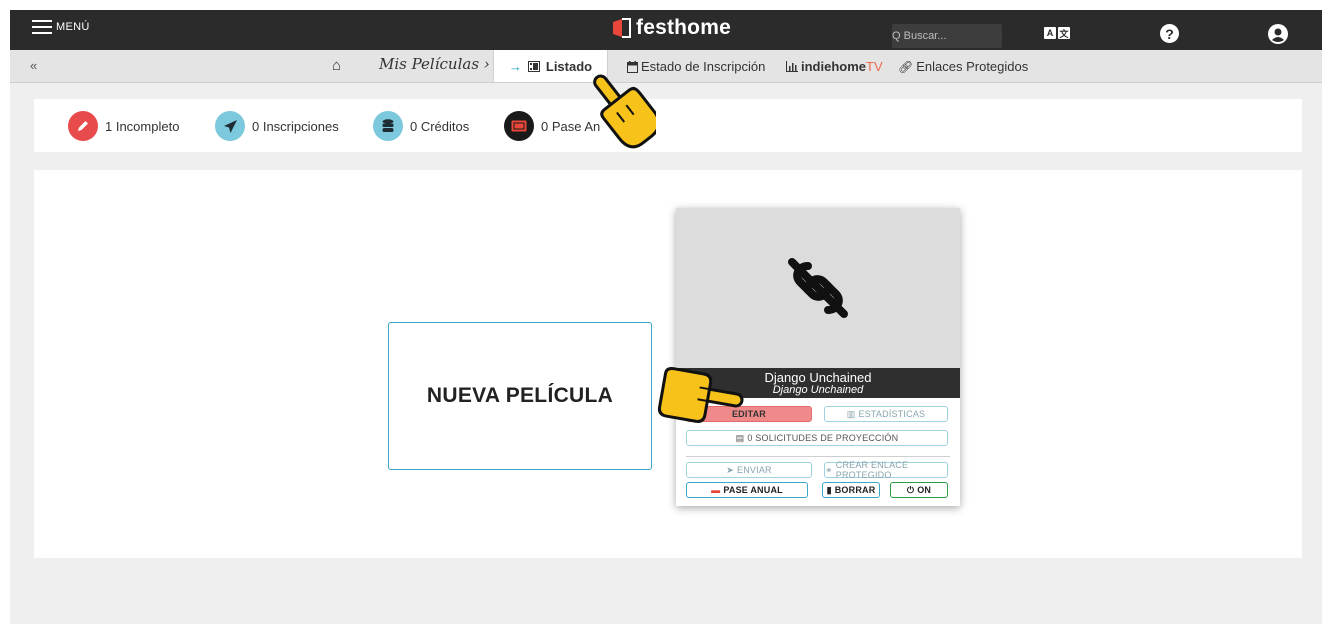  Describe the element at coordinates (1050, 33) in the screenshot. I see `translate-icon-a: A` at that location.